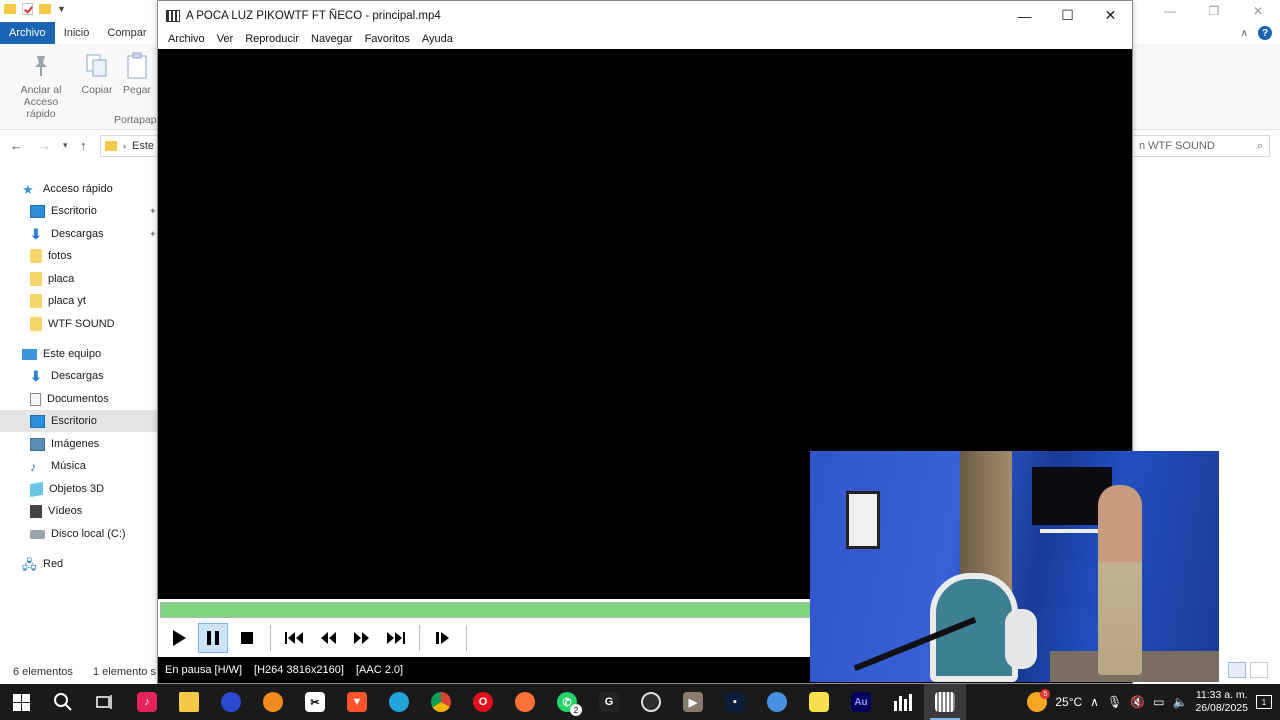 This screenshot has width=1280, height=720. What do you see at coordinates (51, 256) in the screenshot?
I see `nav-folder-fotos: fotos` at bounding box center [51, 256].